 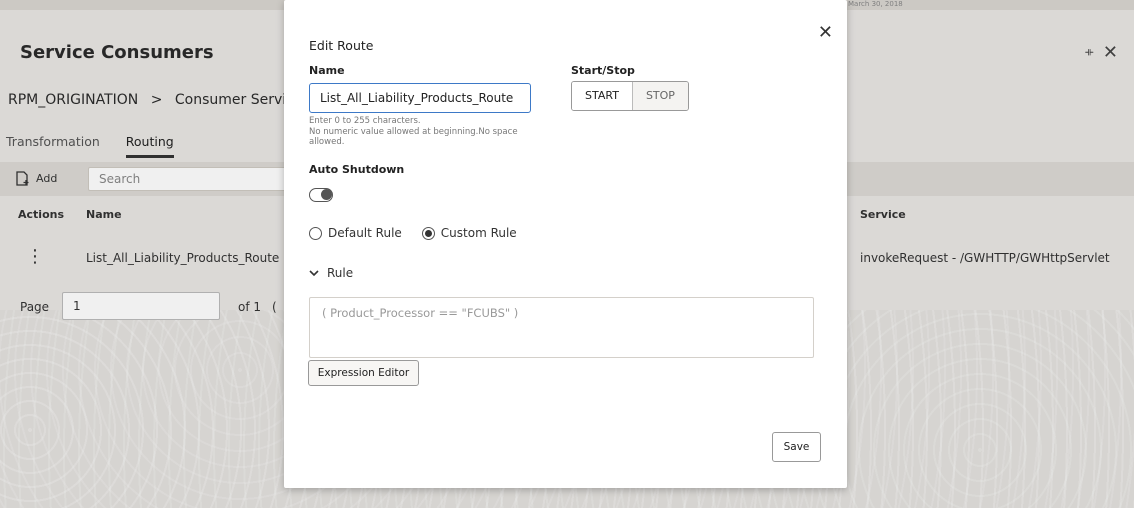 What do you see at coordinates (659, 96) in the screenshot?
I see `stop-button: STOP` at bounding box center [659, 96].